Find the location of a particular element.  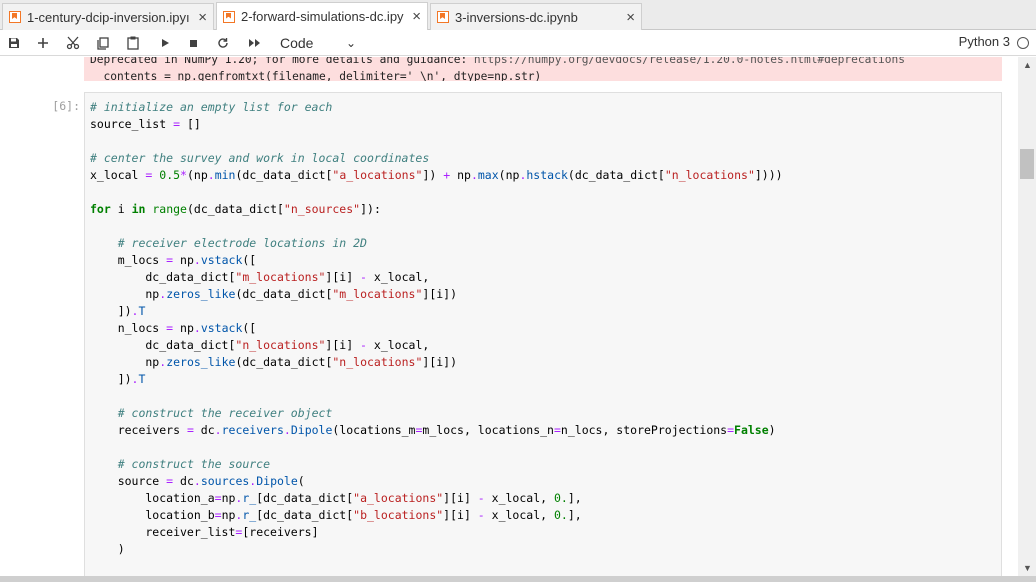

copy-icon is located at coordinates (103, 43).